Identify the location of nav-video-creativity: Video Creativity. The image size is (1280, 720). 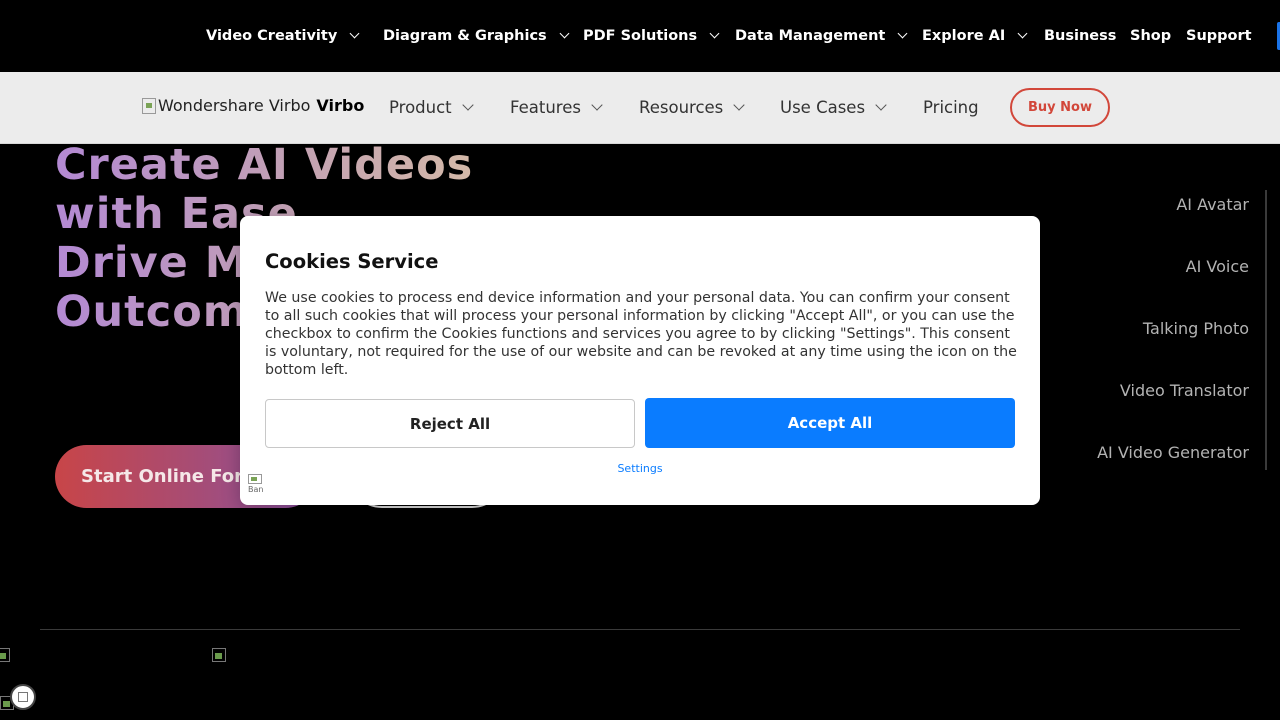
(283, 36).